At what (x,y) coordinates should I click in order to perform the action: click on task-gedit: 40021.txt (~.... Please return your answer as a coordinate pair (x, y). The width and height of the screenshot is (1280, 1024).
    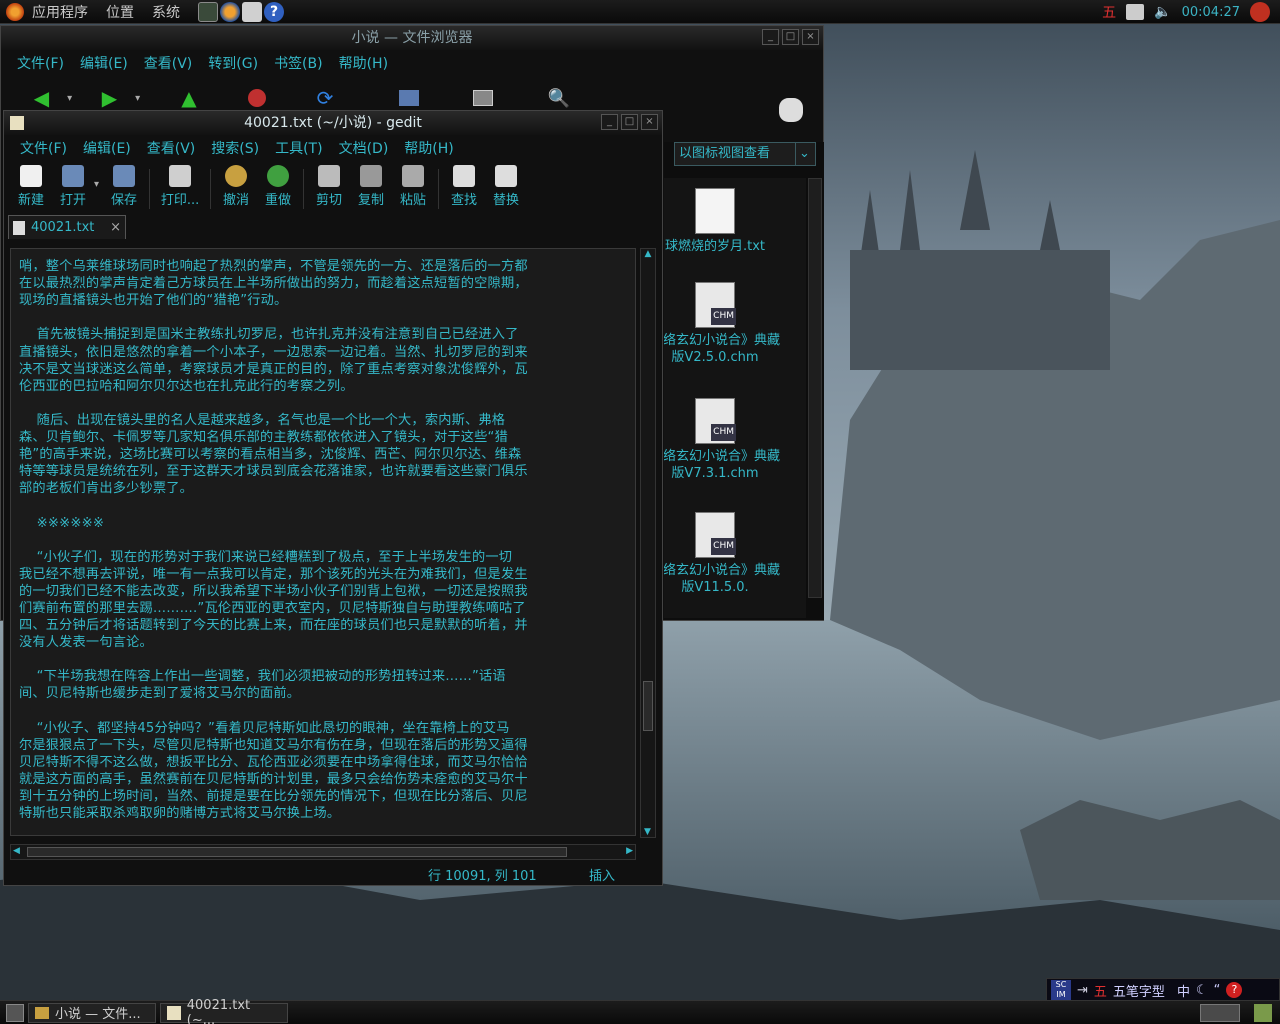
    Looking at the image, I should click on (224, 1011).